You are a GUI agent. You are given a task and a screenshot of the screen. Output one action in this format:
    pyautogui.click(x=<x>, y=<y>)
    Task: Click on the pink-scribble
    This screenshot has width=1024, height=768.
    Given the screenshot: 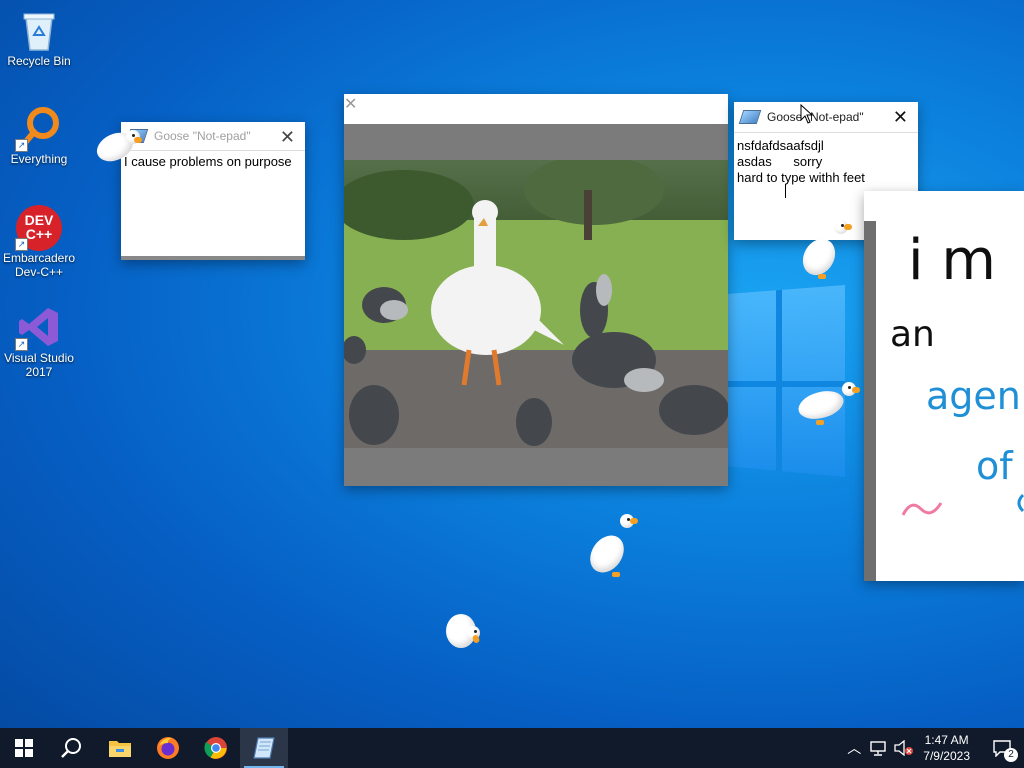 What is the action you would take?
    pyautogui.click(x=922, y=509)
    